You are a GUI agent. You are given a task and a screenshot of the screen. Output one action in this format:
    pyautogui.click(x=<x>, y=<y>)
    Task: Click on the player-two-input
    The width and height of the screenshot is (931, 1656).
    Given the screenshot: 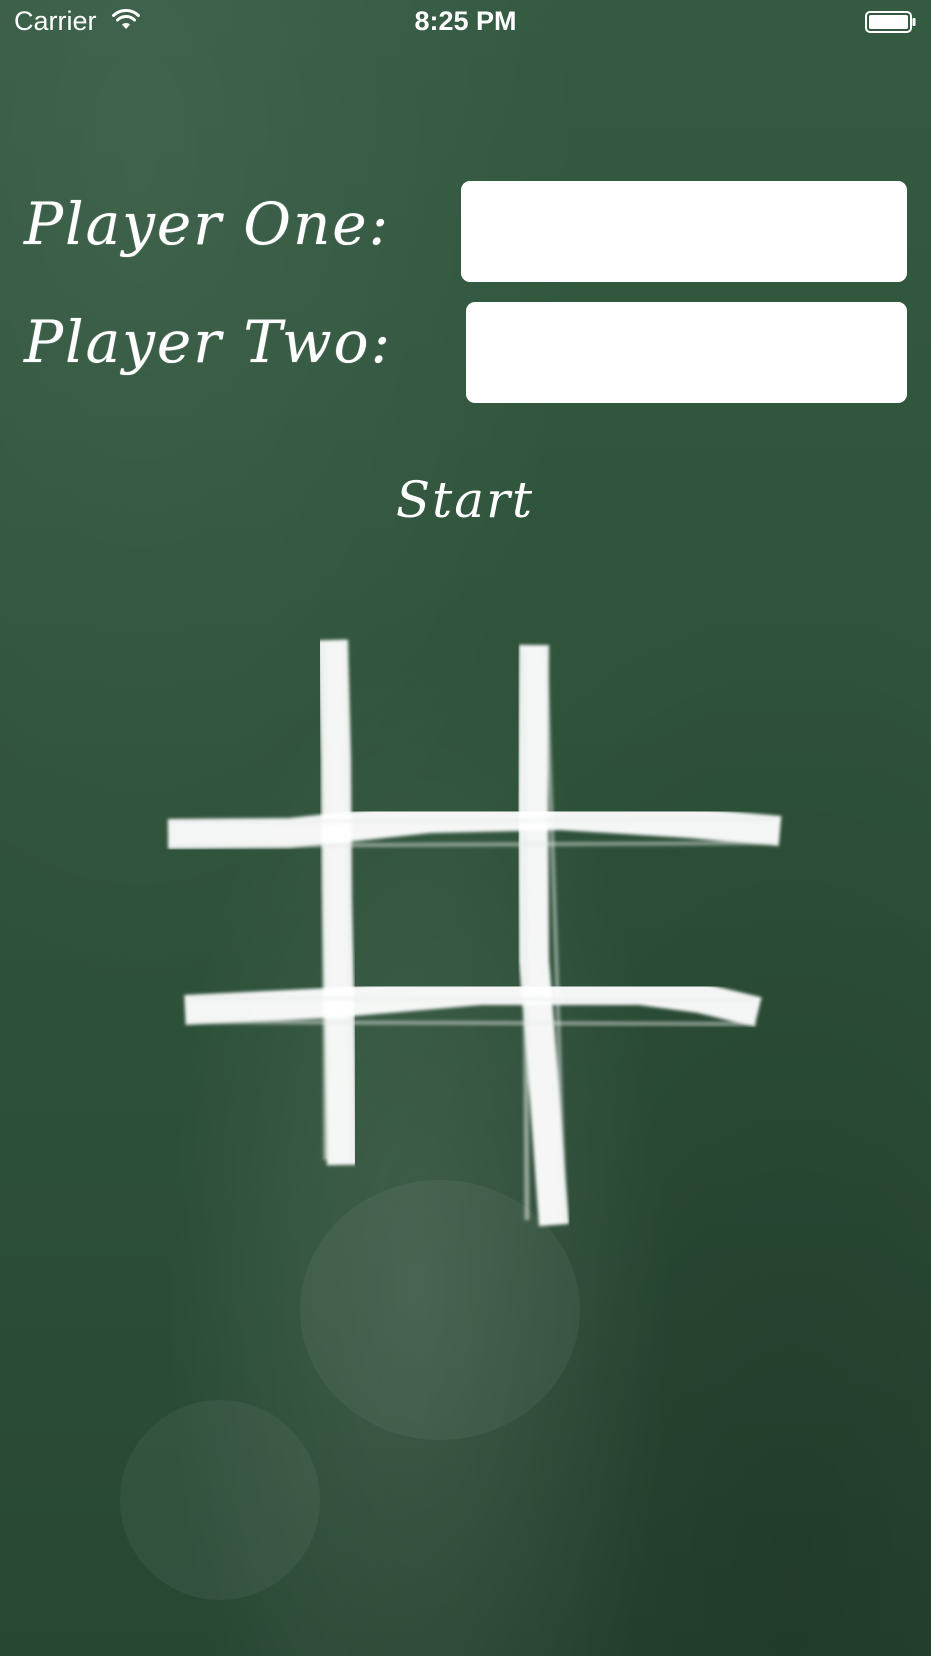 What is the action you would take?
    pyautogui.click(x=686, y=352)
    